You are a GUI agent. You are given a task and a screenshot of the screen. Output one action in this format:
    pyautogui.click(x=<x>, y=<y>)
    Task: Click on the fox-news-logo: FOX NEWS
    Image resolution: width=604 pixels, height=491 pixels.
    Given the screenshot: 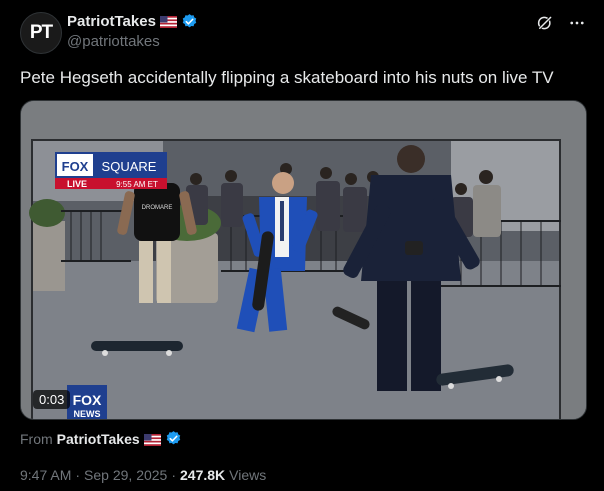 What is the action you would take?
    pyautogui.click(x=87, y=402)
    